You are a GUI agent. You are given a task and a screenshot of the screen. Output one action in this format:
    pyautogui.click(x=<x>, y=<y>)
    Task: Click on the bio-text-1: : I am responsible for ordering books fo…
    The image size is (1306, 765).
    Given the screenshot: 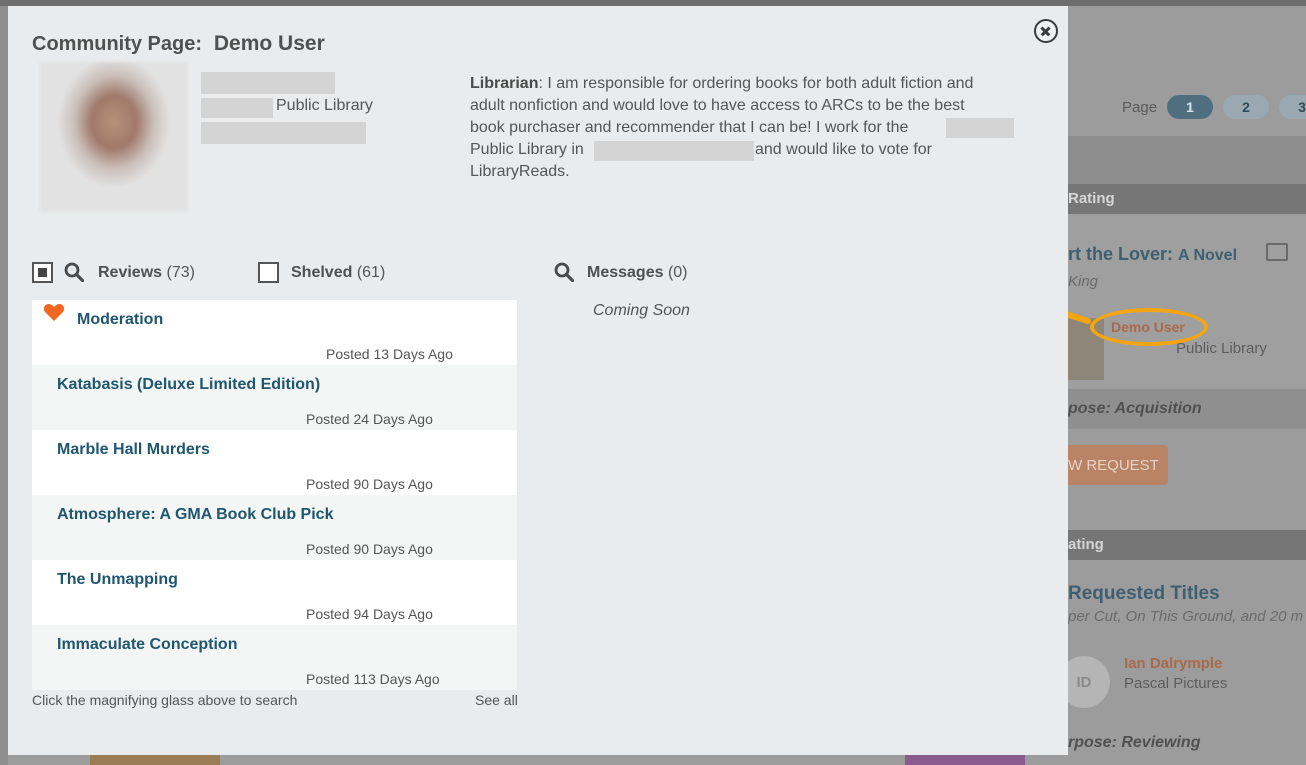 What is the action you would take?
    pyautogui.click(x=756, y=83)
    